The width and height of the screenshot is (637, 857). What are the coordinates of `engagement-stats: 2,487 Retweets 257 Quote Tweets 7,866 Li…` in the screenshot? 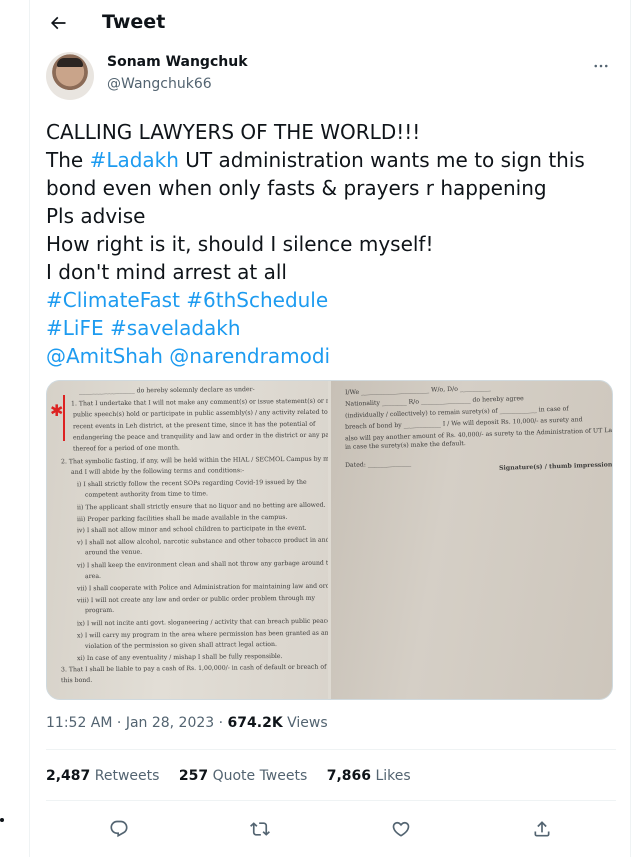 It's located at (236, 776).